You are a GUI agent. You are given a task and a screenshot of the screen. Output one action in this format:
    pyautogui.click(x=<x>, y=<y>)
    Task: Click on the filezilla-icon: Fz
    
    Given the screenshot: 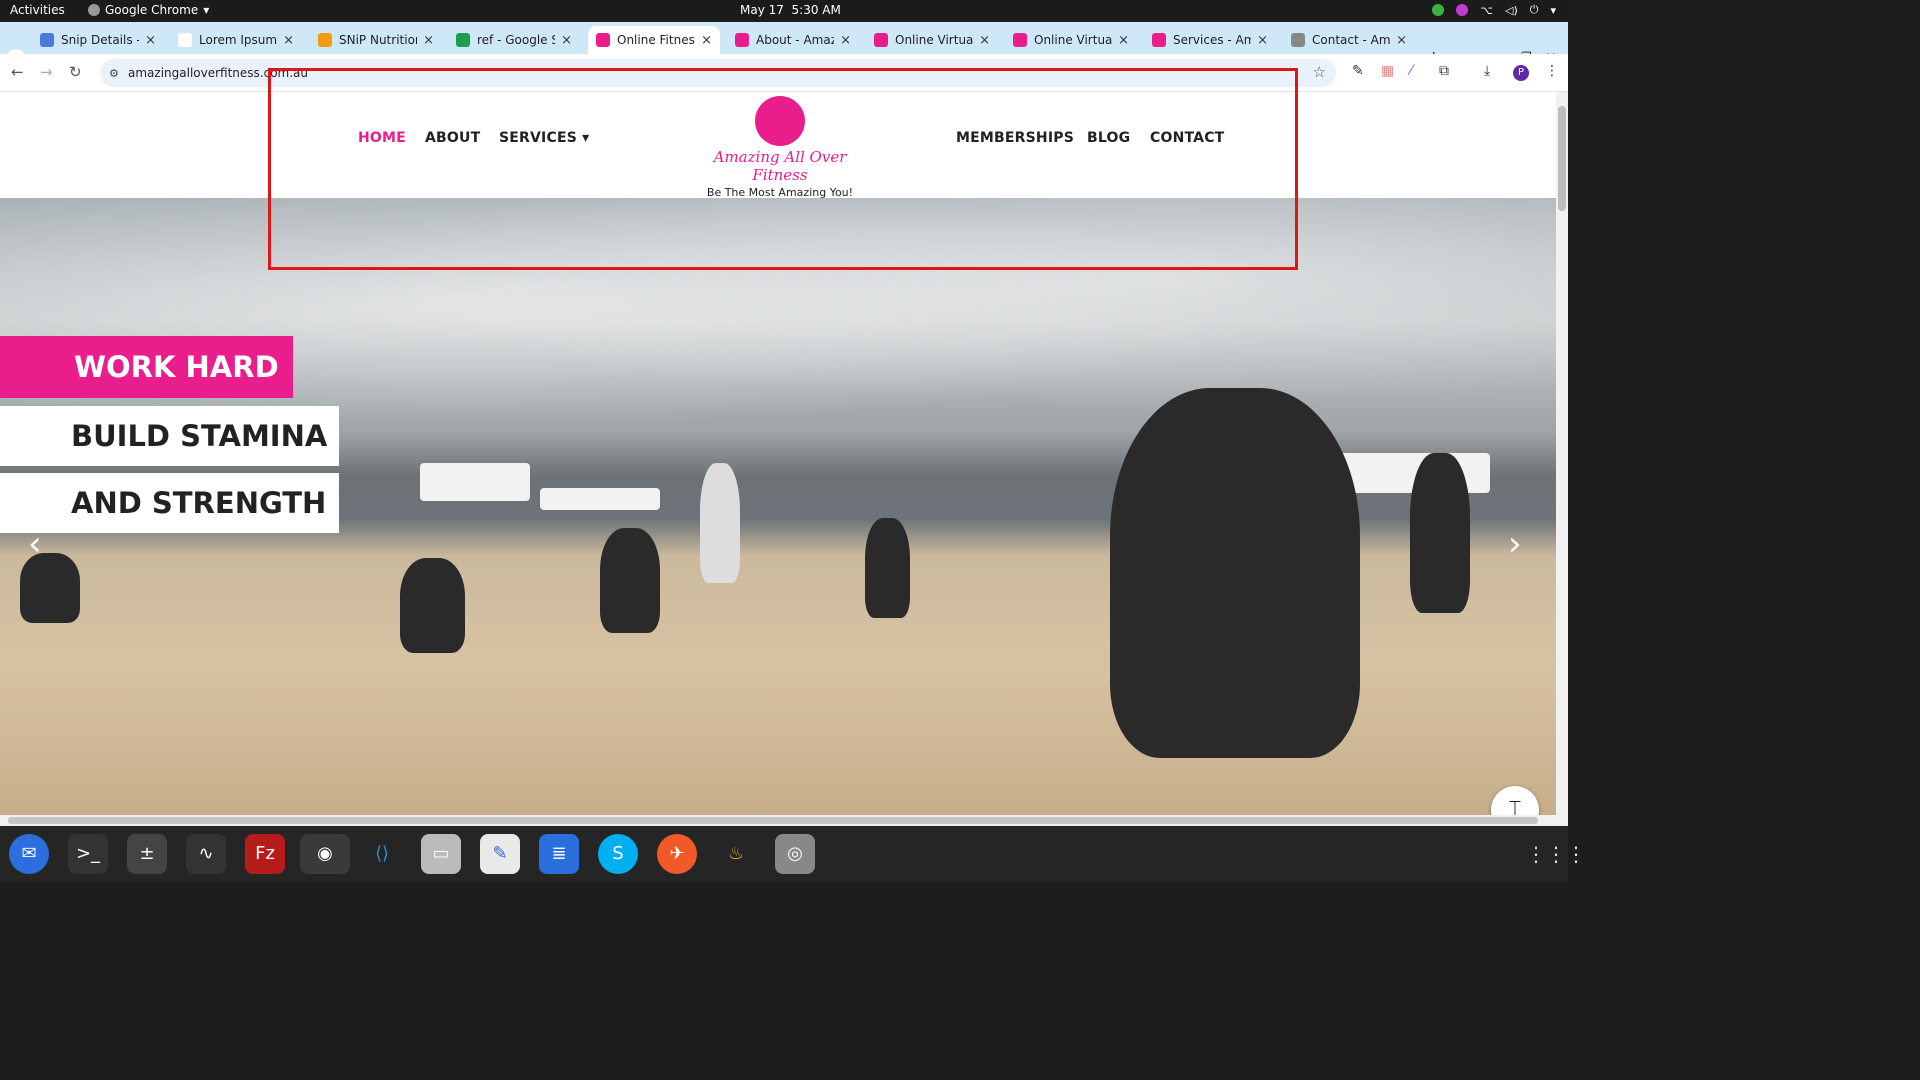 What is the action you would take?
    pyautogui.click(x=265, y=854)
    